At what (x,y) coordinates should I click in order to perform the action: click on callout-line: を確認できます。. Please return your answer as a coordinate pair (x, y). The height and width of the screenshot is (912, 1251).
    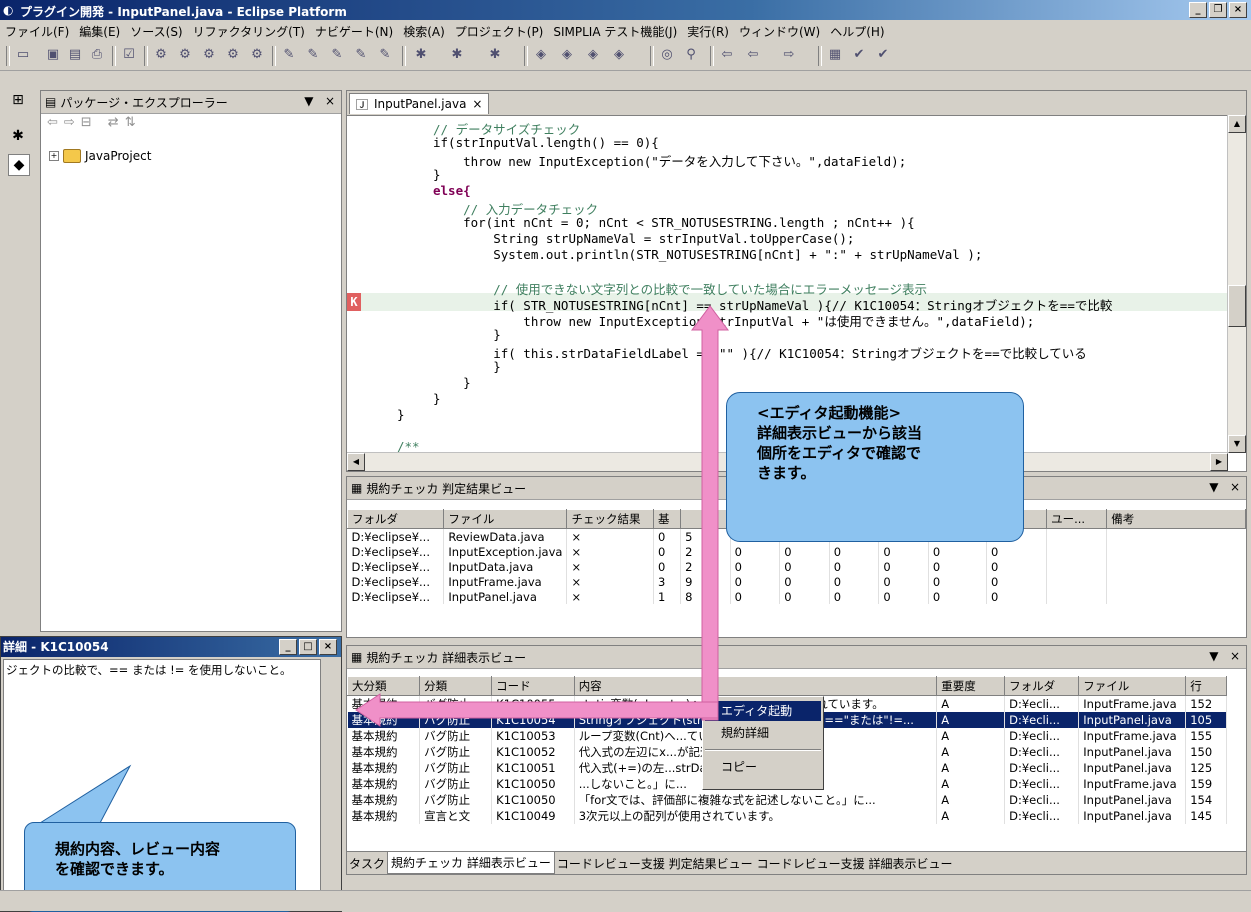
    Looking at the image, I should click on (114, 869).